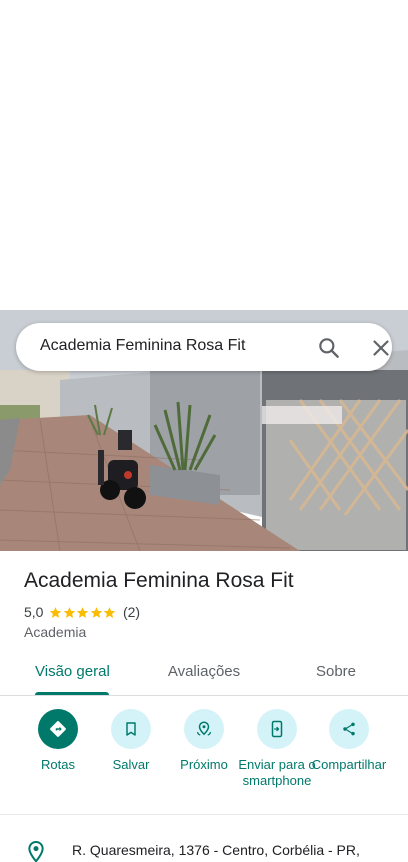 This screenshot has height=862, width=408. I want to click on directions-button: Rotas, so click(58, 741).